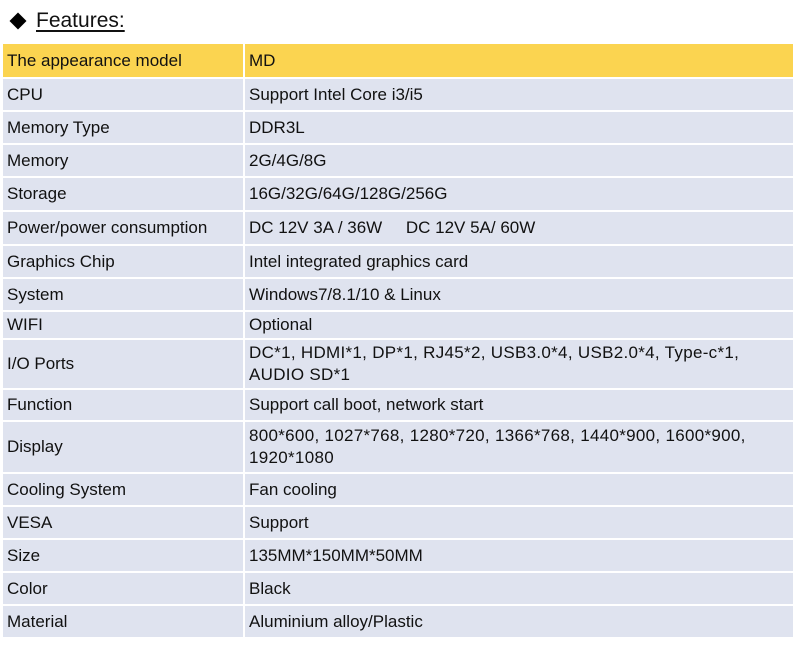  I want to click on row-label: System, so click(124, 295).